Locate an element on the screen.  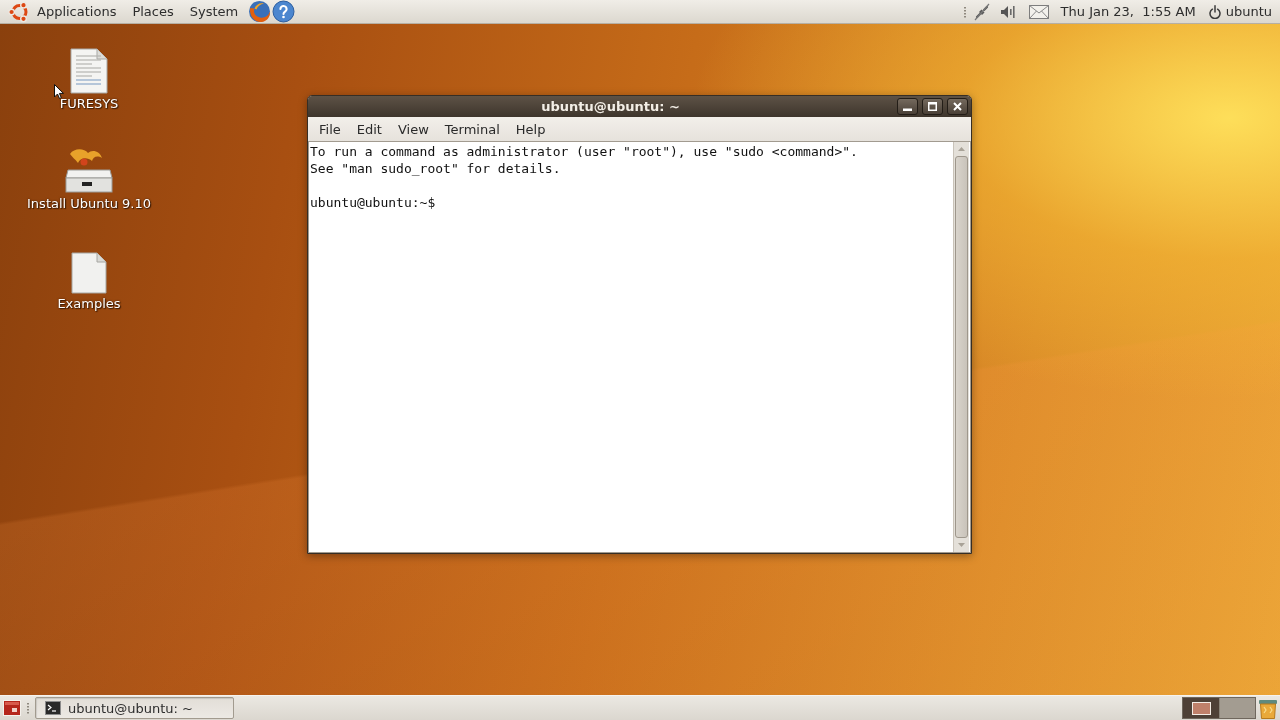
text-document-icon is located at coordinates (89, 71).